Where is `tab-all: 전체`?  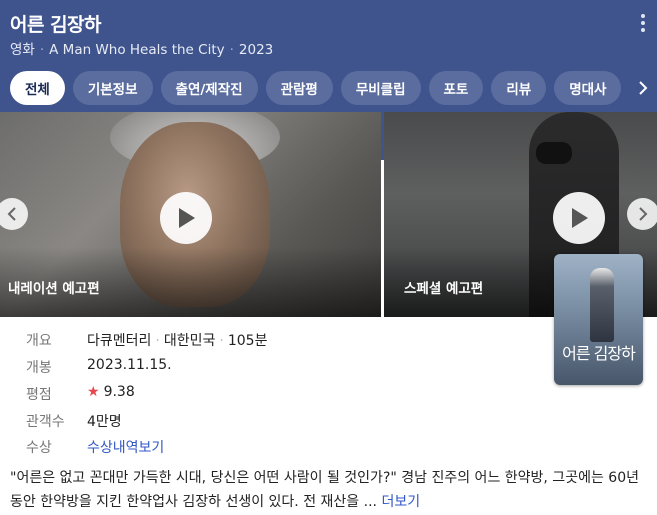 tab-all: 전체 is located at coordinates (37, 88).